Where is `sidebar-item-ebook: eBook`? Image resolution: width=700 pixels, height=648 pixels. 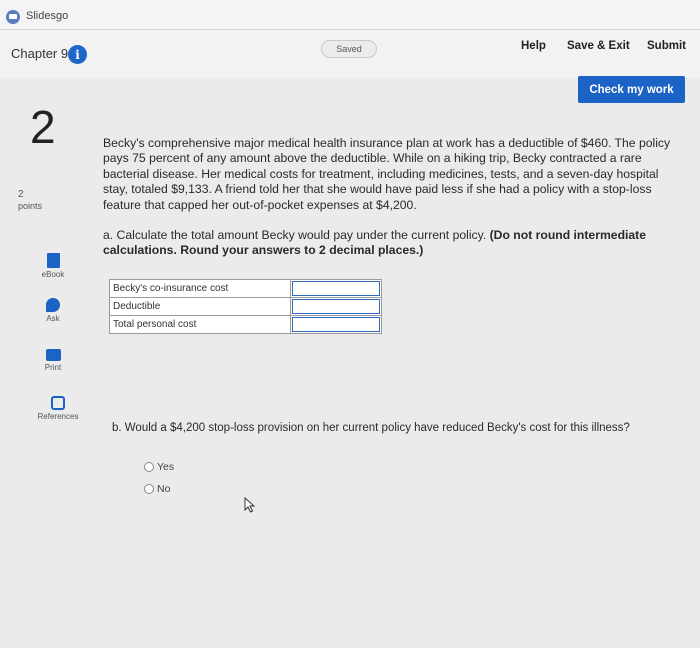
sidebar-item-ebook: eBook is located at coordinates (53, 266).